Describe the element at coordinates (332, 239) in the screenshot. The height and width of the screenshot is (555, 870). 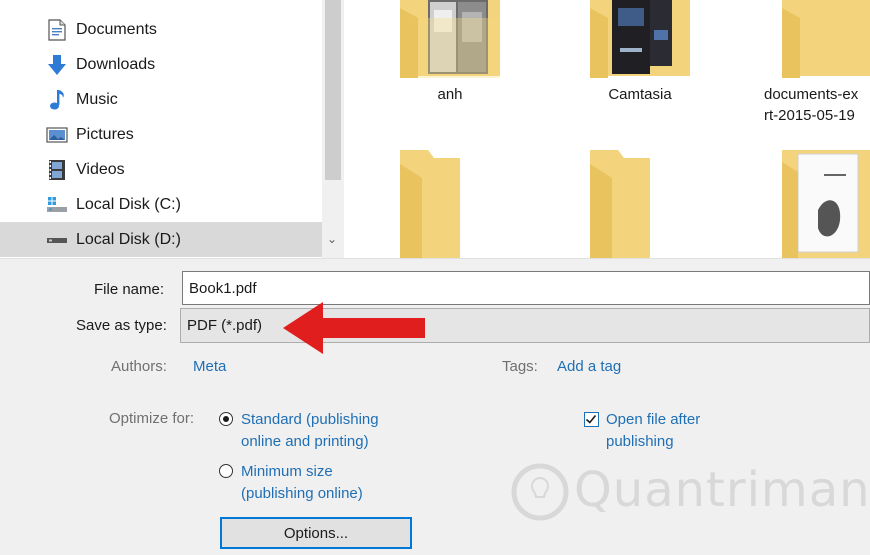
I see `chevron-down-icon: ⌄` at that location.